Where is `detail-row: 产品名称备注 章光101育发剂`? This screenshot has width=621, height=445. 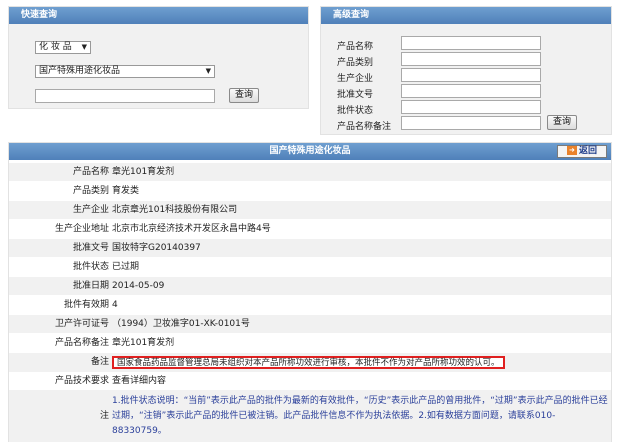 detail-row: 产品名称备注 章光101育发剂 is located at coordinates (310, 343).